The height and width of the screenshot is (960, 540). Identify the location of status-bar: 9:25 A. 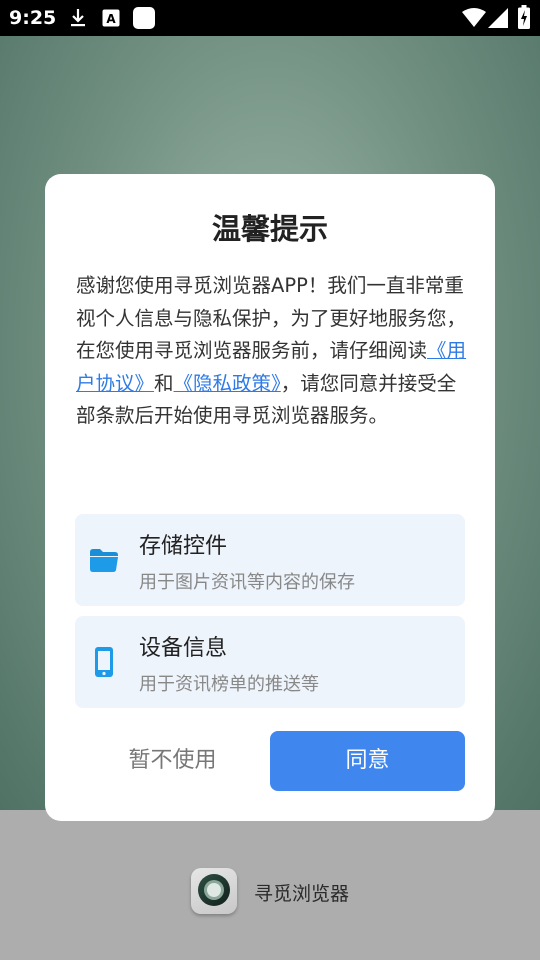
(270, 18).